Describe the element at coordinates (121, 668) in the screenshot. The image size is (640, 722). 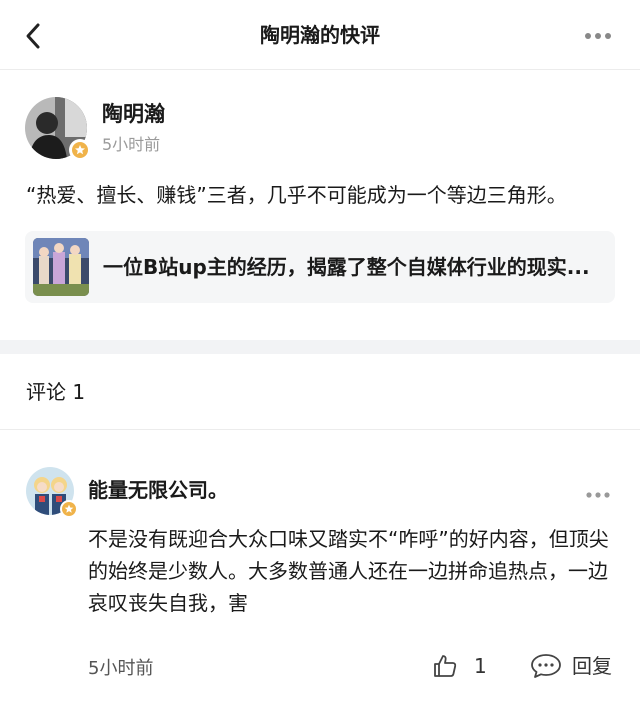
I see `comment-time: 5小时前` at that location.